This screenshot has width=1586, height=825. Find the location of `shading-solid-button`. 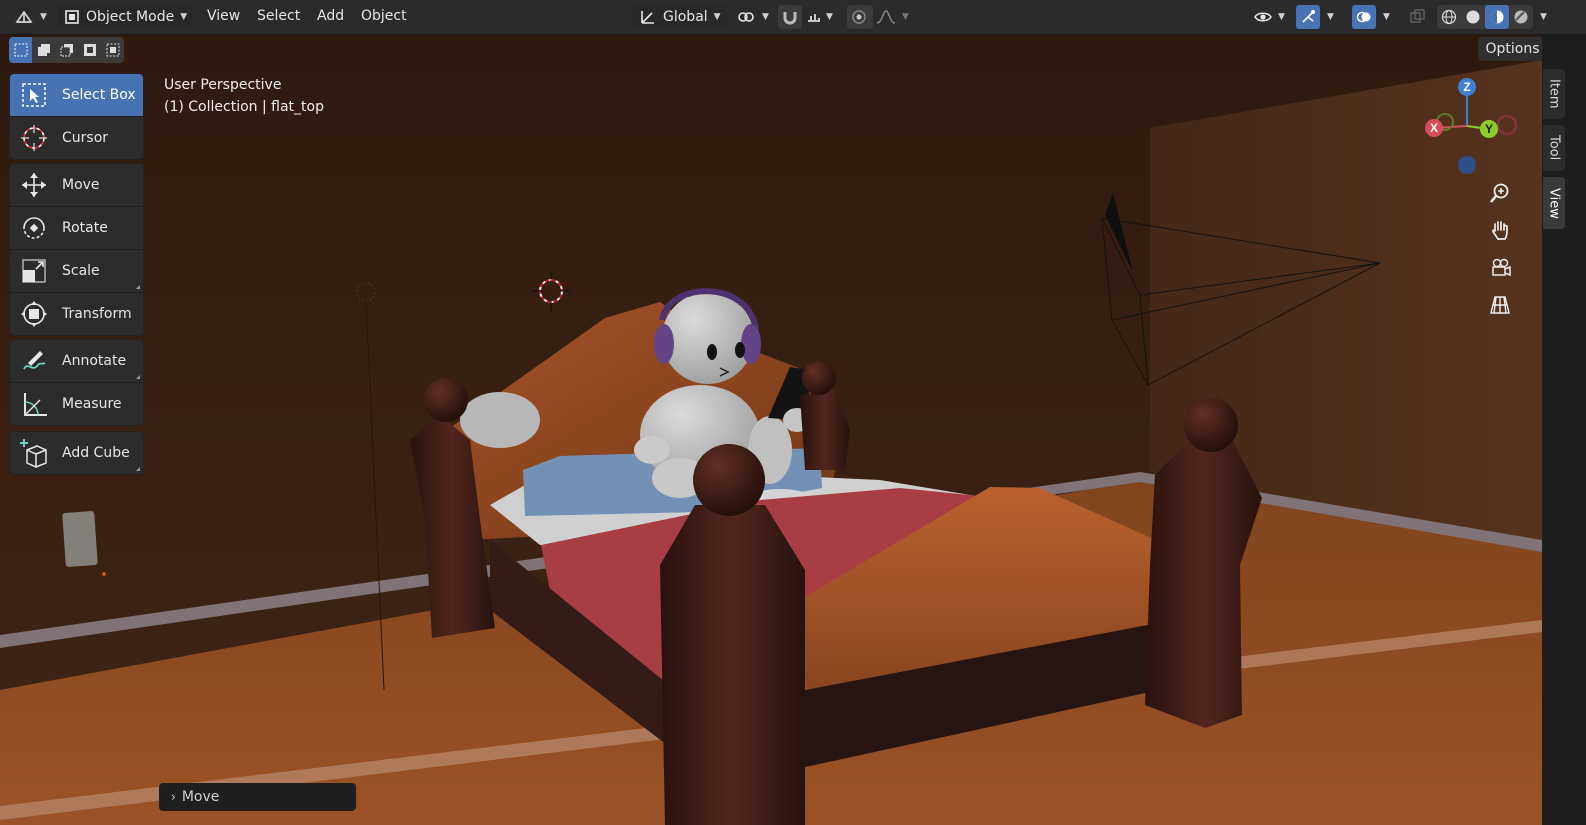

shading-solid-button is located at coordinates (1473, 17).